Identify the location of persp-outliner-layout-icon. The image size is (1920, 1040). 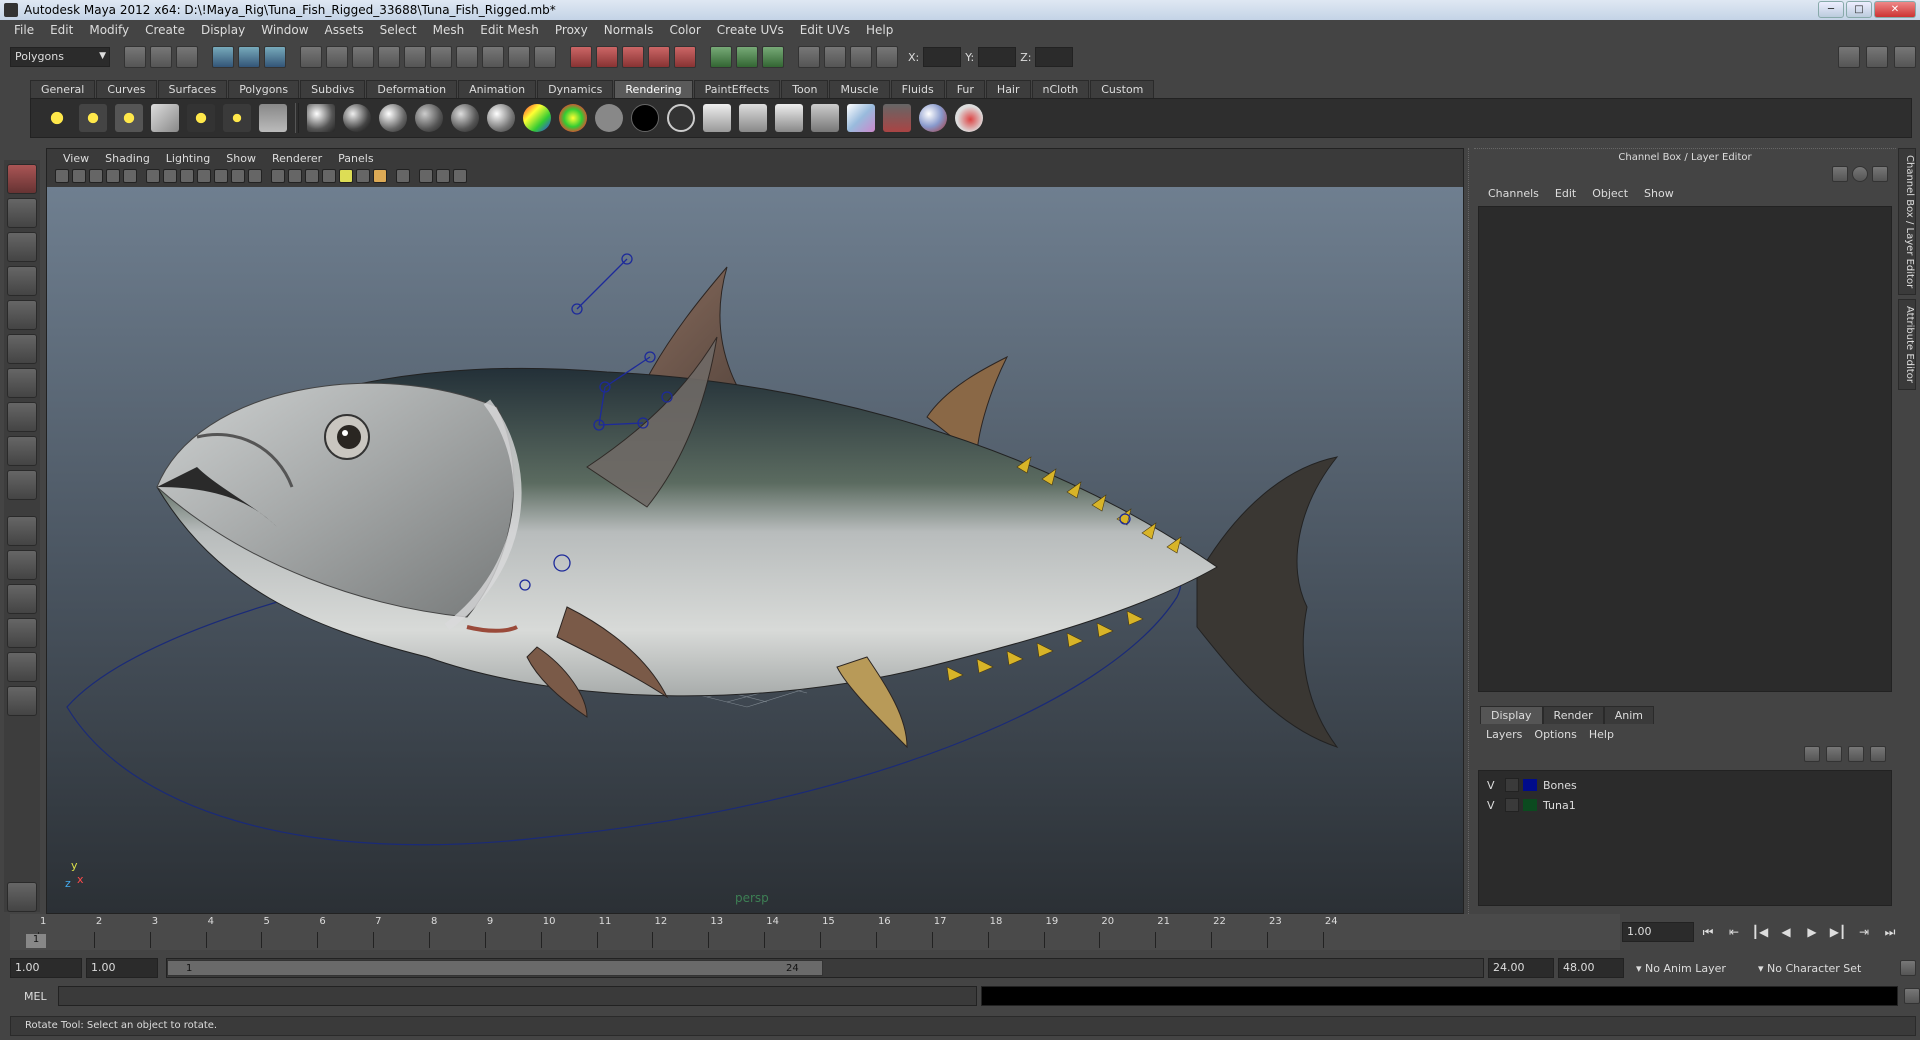
(22, 599).